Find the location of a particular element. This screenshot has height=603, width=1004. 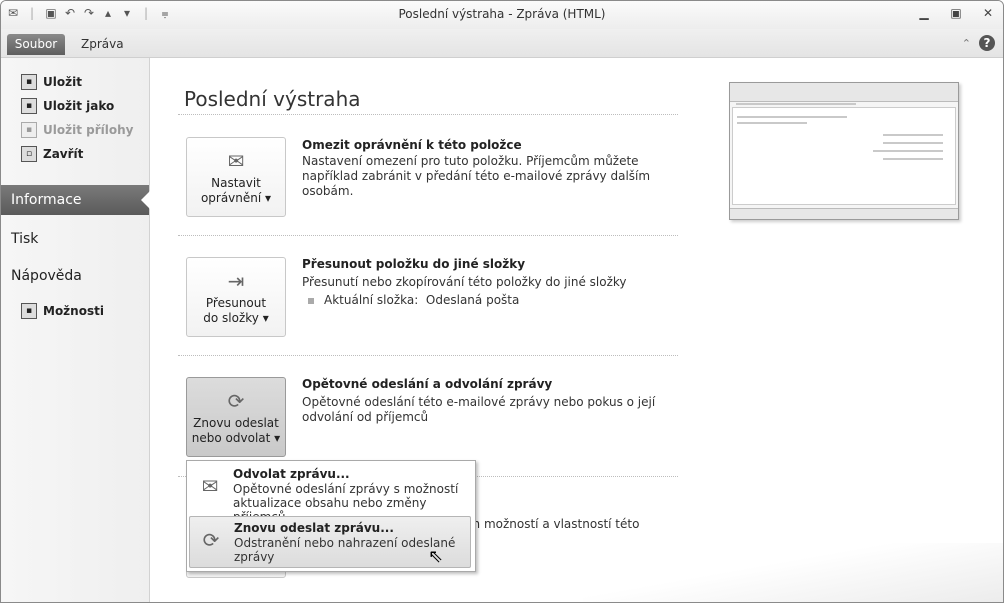

window-controls: ▁ ▣ ✕ is located at coordinates (956, 13).